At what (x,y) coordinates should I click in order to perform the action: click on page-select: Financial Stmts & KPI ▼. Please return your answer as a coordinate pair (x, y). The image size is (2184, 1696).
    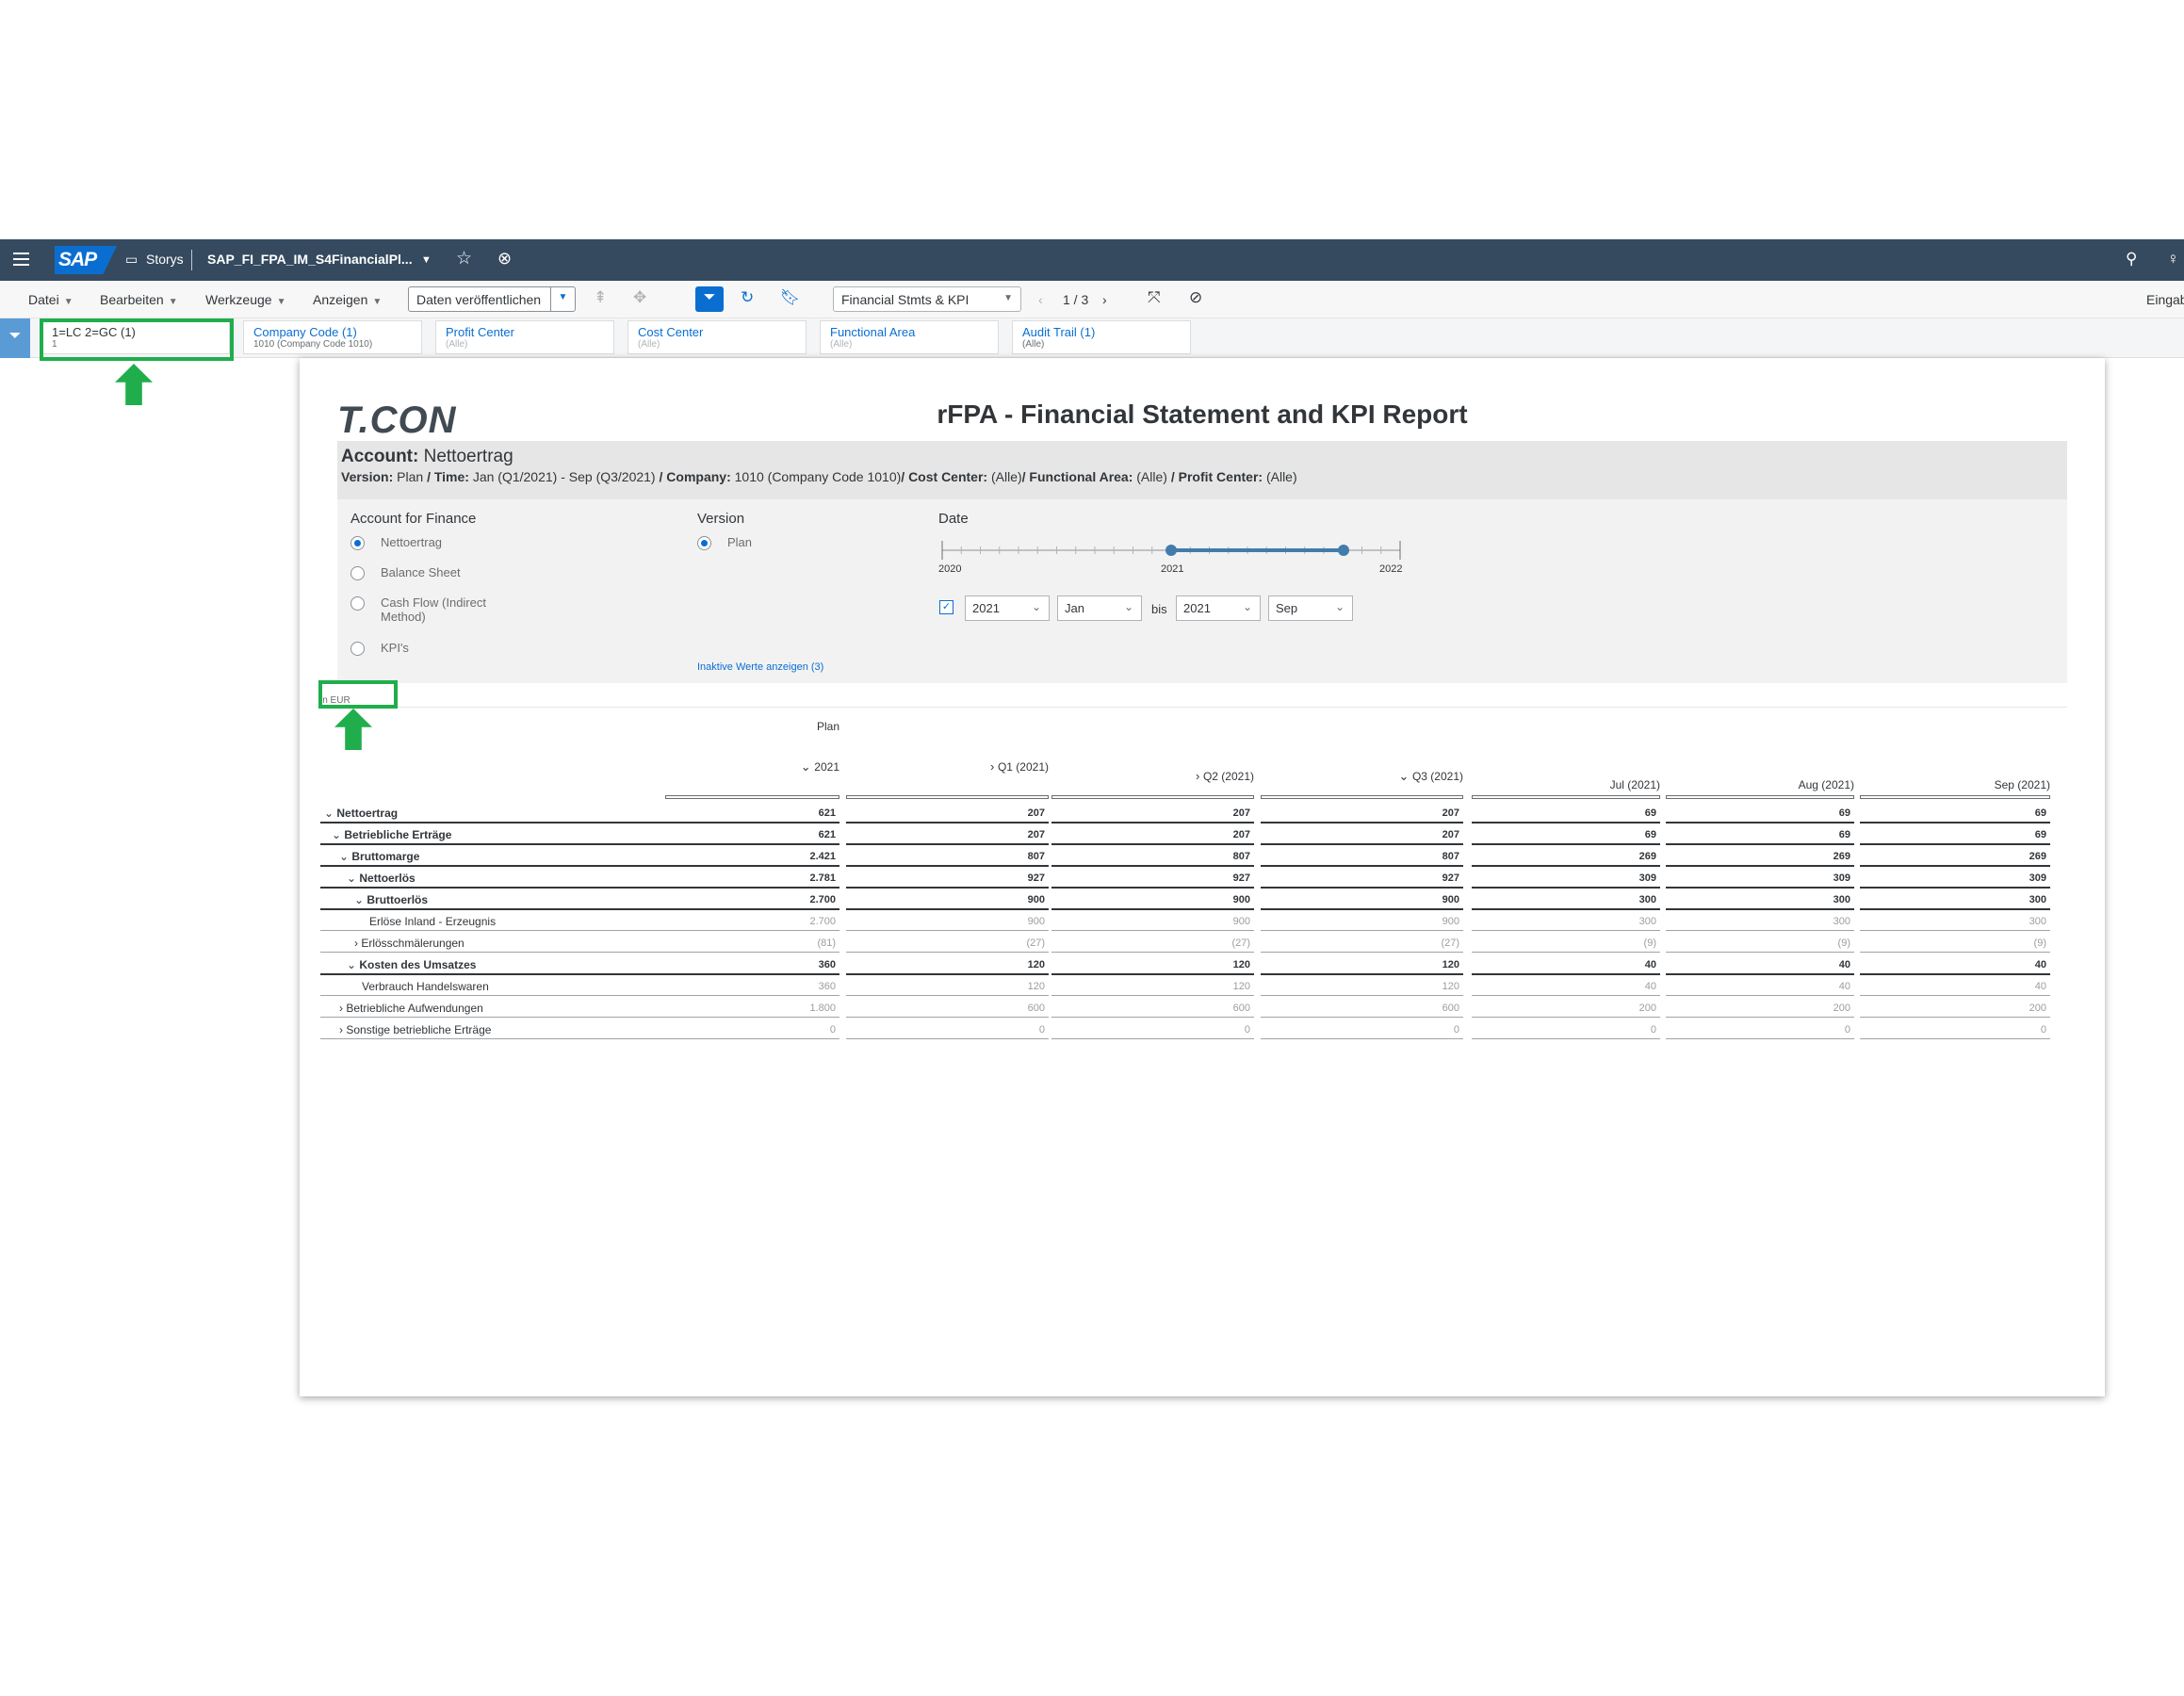
    Looking at the image, I should click on (927, 299).